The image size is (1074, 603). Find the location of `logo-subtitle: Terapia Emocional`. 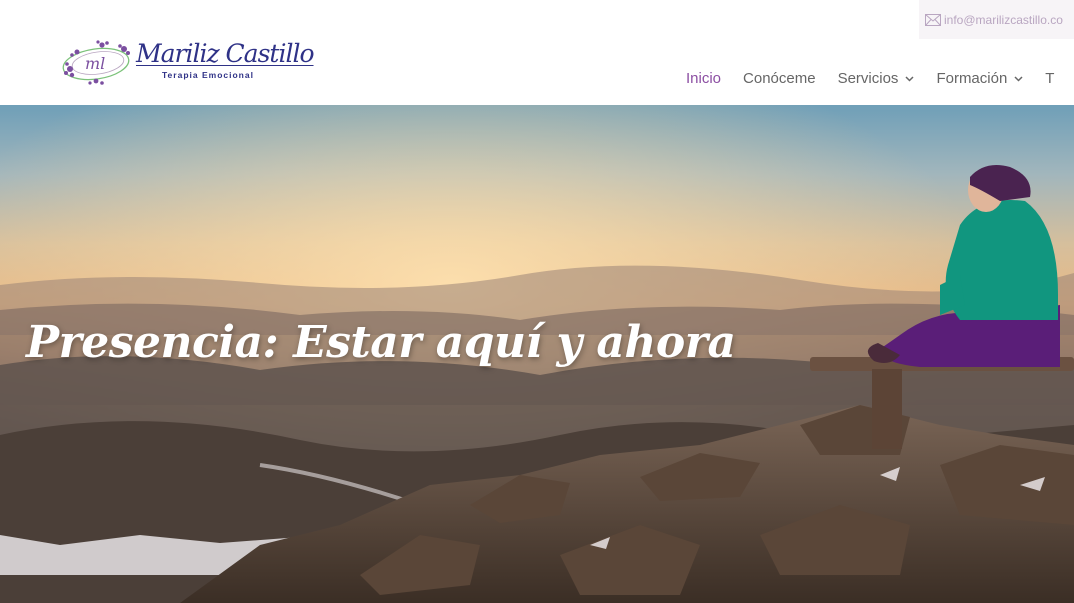

logo-subtitle: Terapia Emocional is located at coordinates (208, 75).